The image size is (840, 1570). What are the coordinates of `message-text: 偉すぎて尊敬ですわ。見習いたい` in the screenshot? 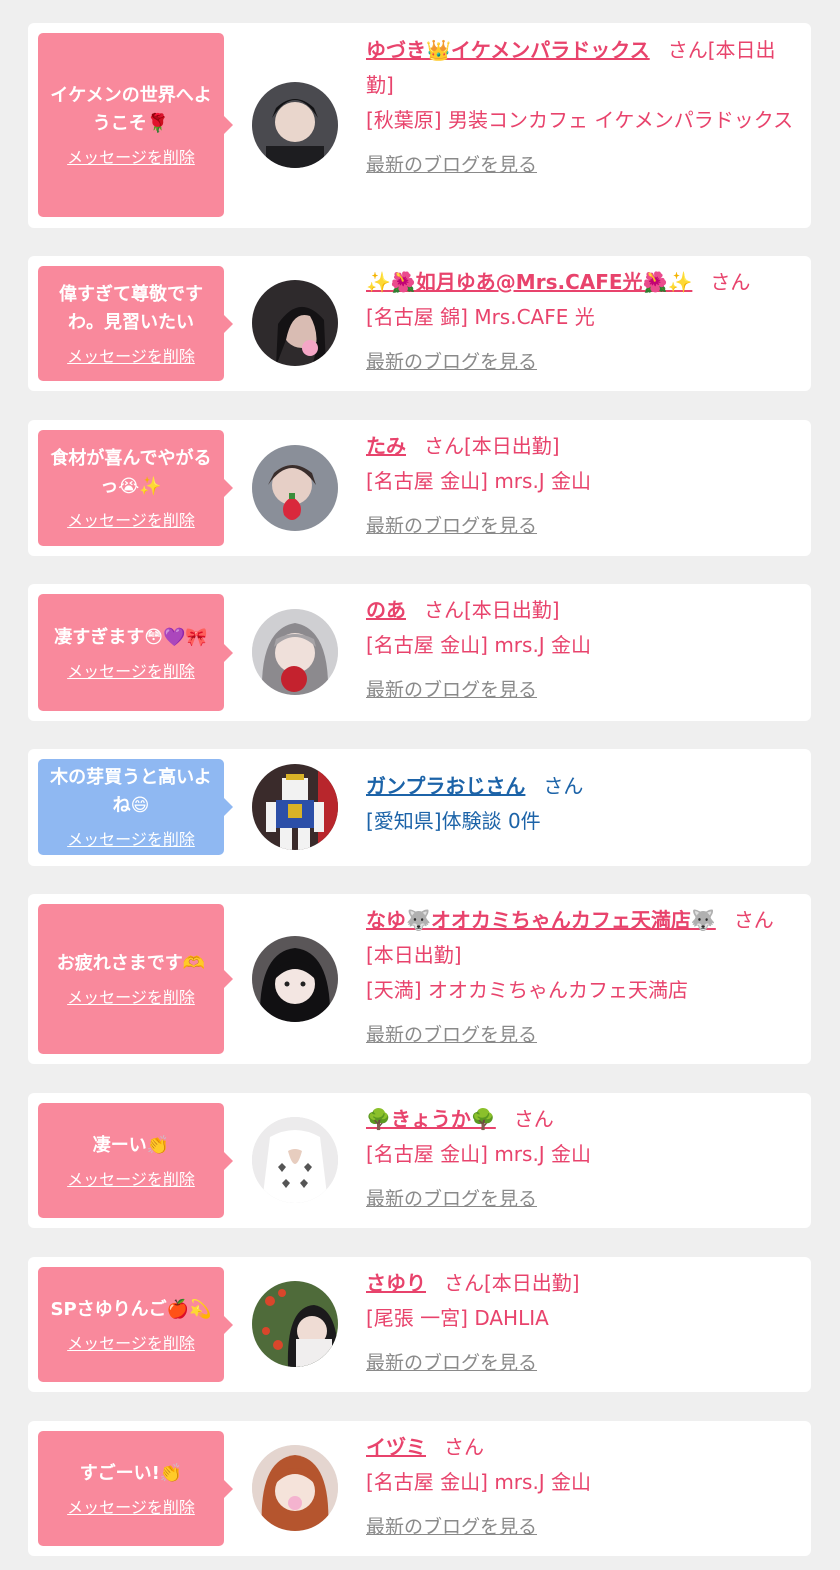 It's located at (131, 308).